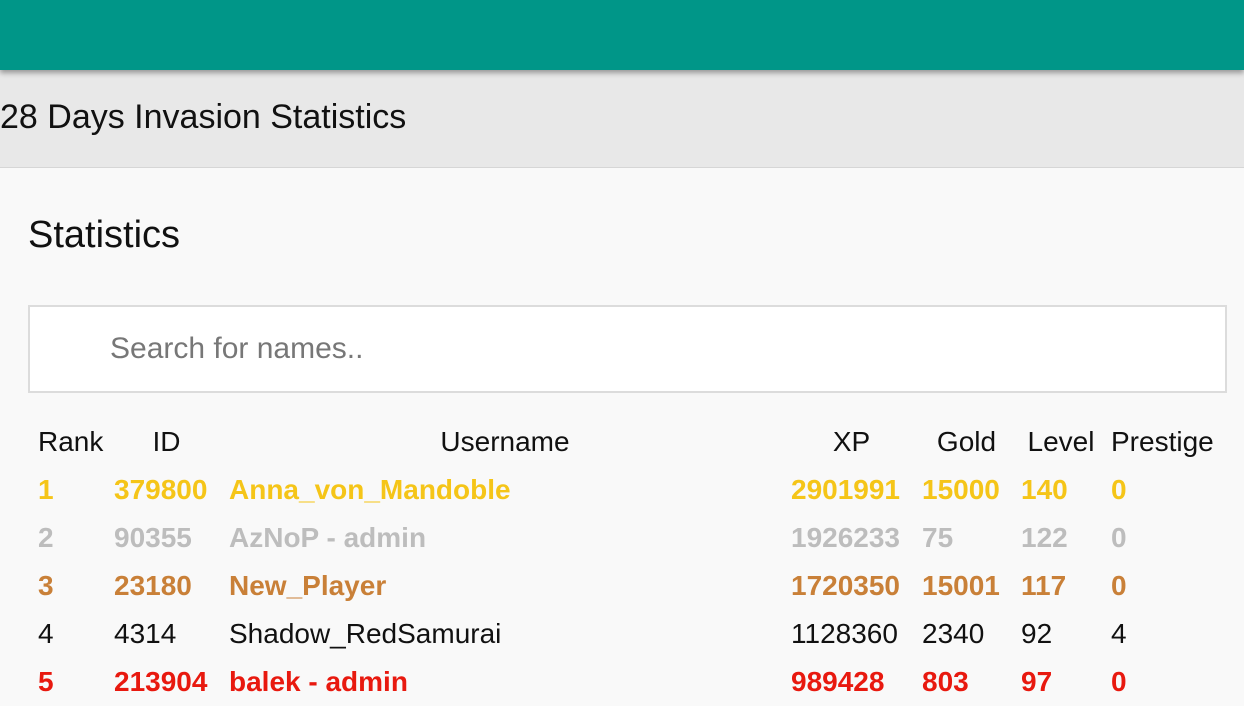 The image size is (1244, 706). I want to click on cell-xp: 1926233, so click(846, 537).